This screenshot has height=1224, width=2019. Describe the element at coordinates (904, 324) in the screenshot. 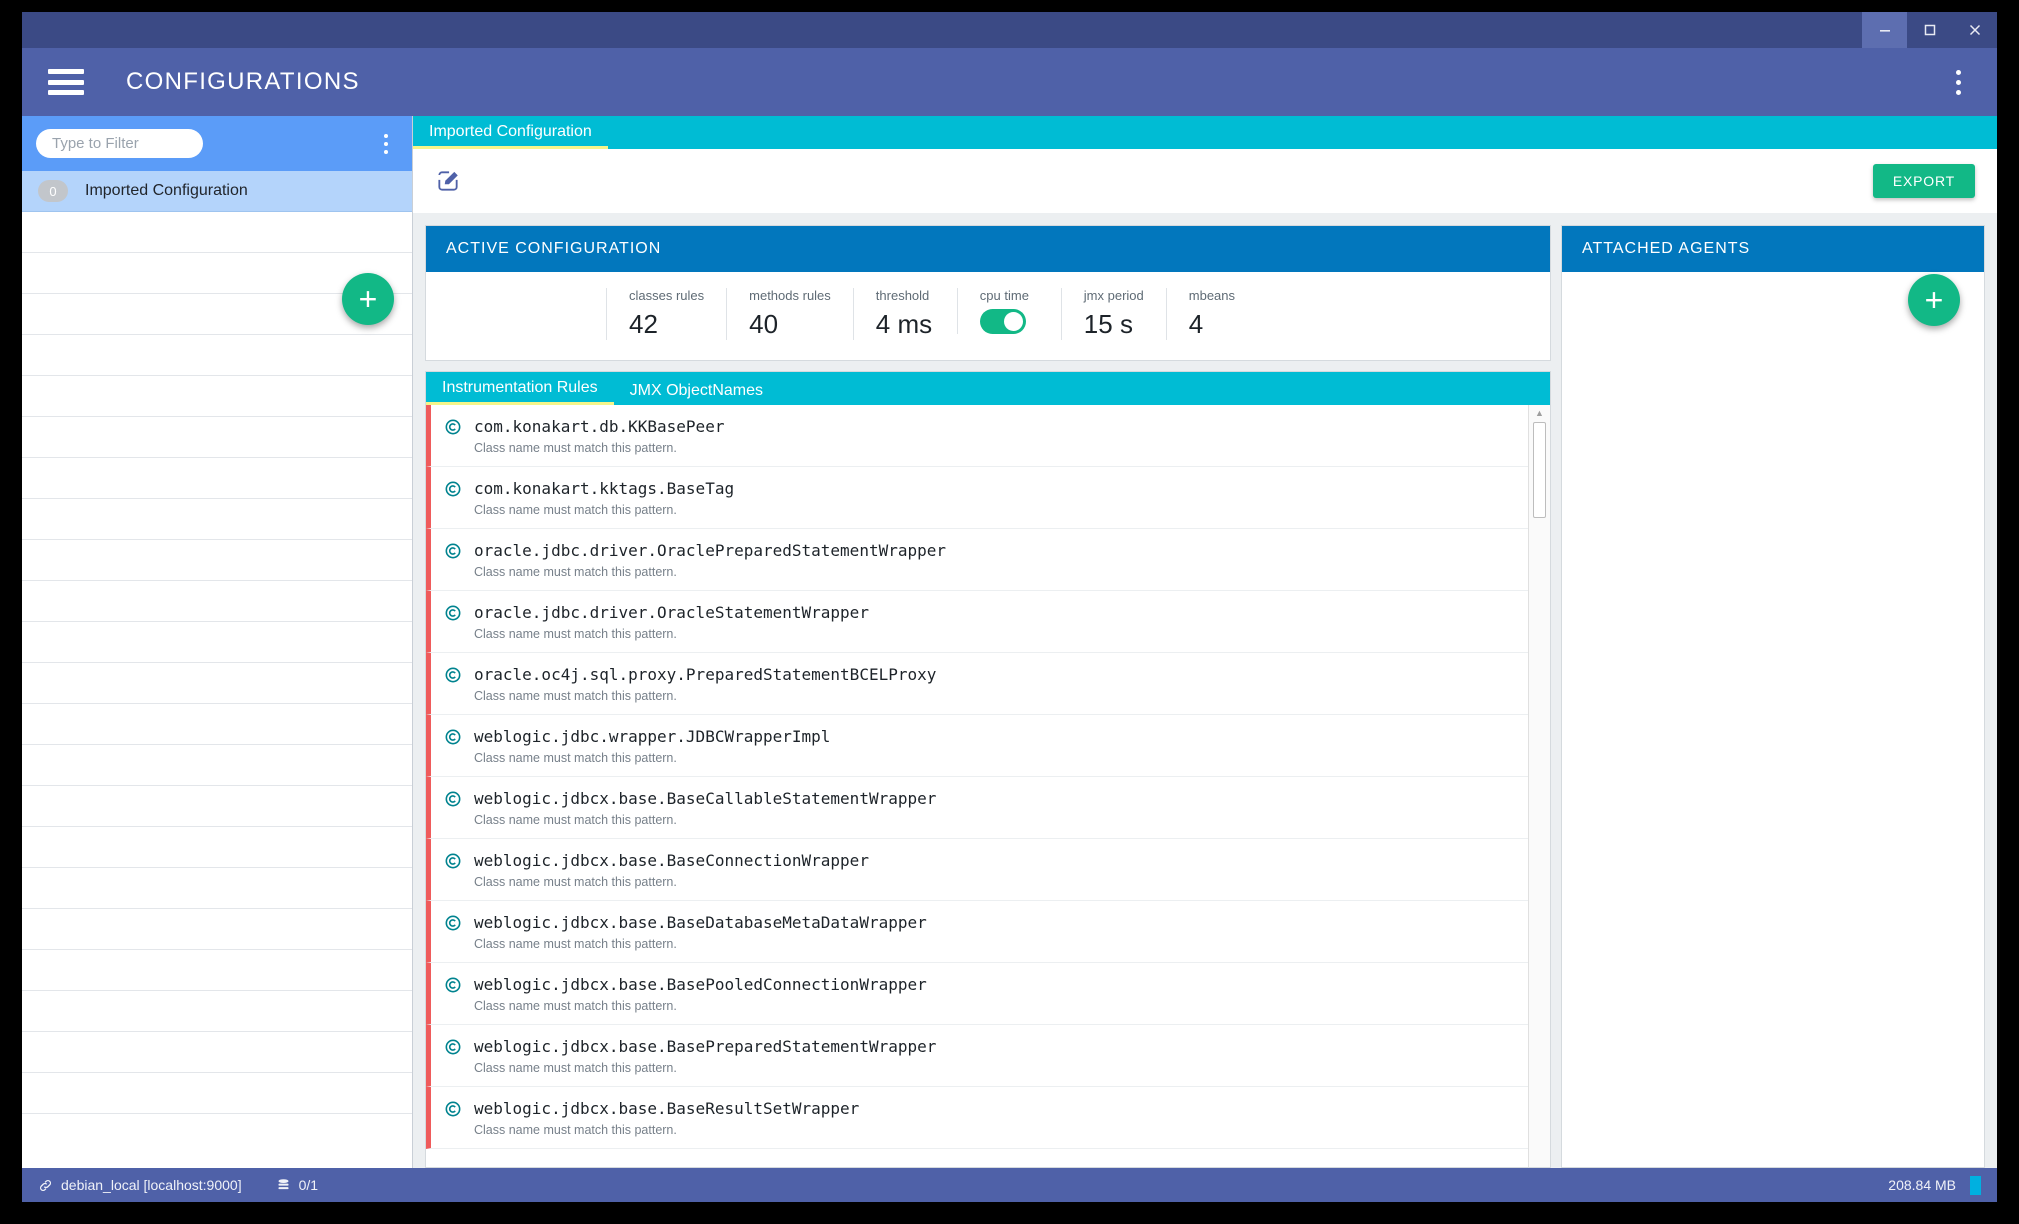

I see `stat-value: 4 ms` at that location.